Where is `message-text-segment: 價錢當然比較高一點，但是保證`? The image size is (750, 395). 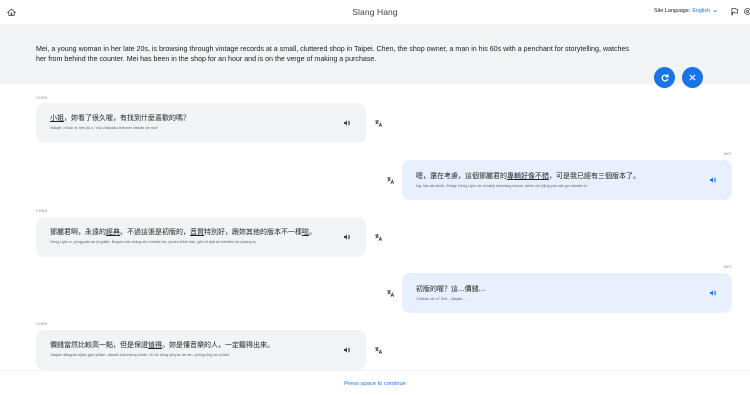 message-text-segment: 價錢當然比較高一點，但是保證 is located at coordinates (99, 345).